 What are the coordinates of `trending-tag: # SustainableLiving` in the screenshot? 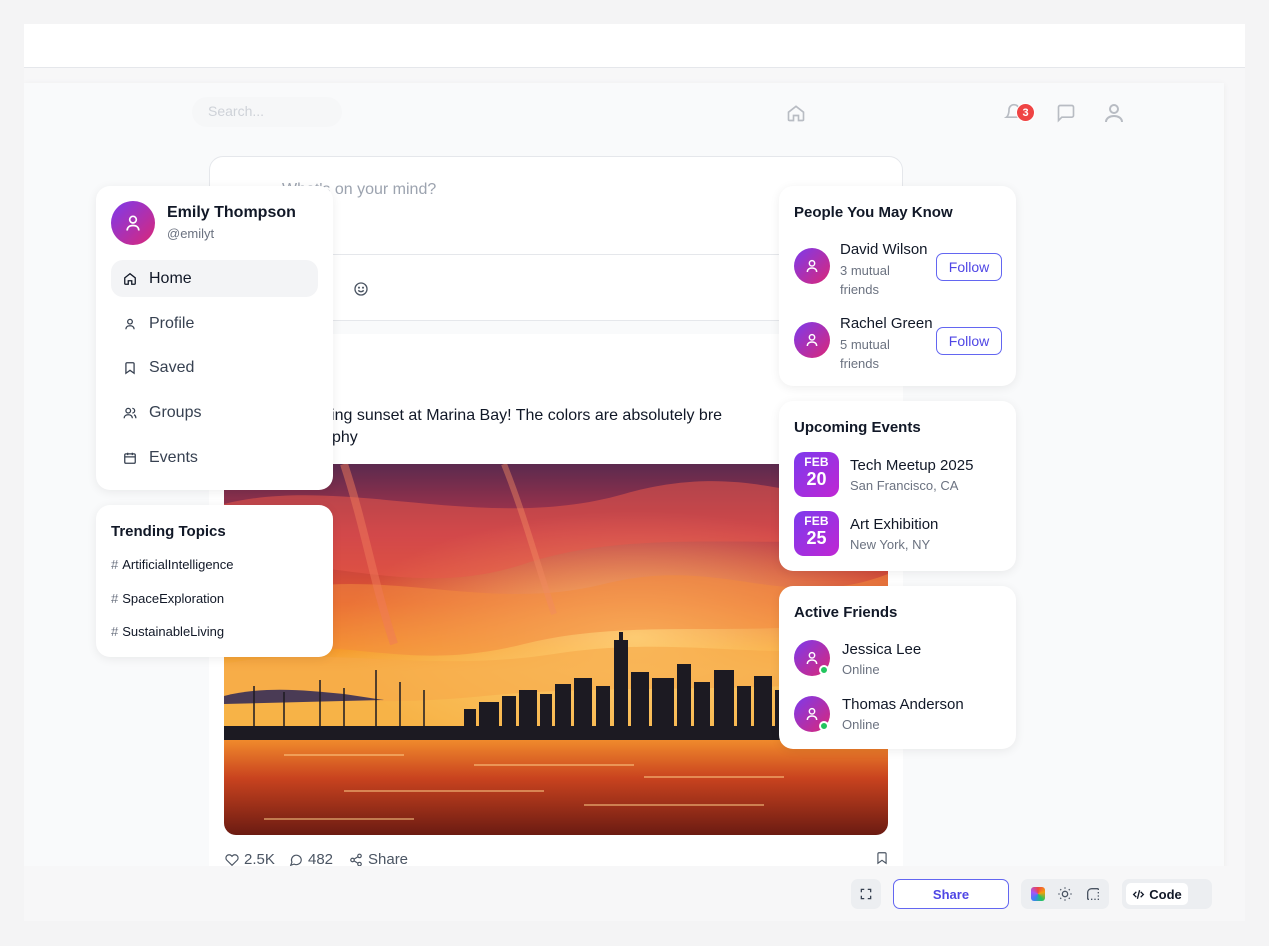 It's located at (167, 631).